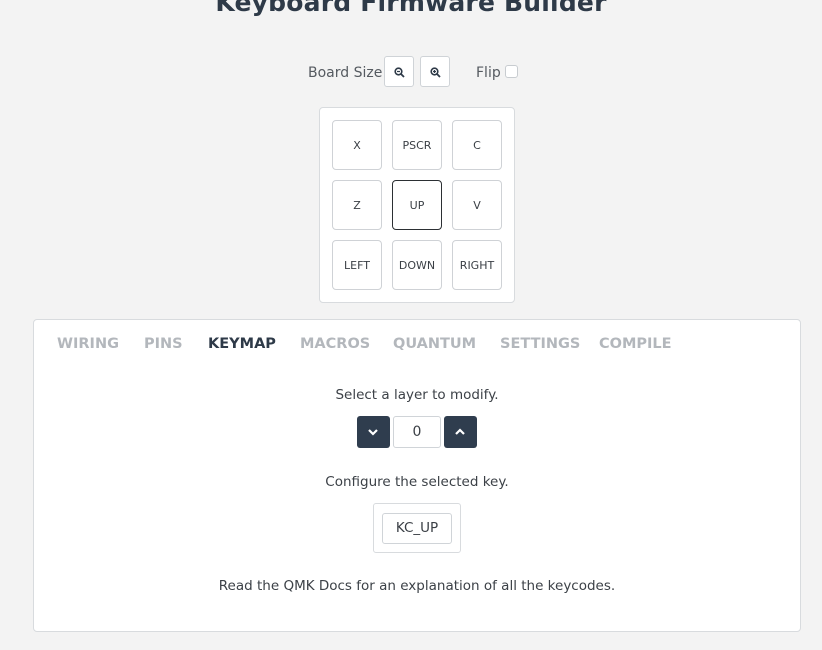 Image resolution: width=822 pixels, height=650 pixels. Describe the element at coordinates (477, 205) in the screenshot. I see `key-v: V` at that location.